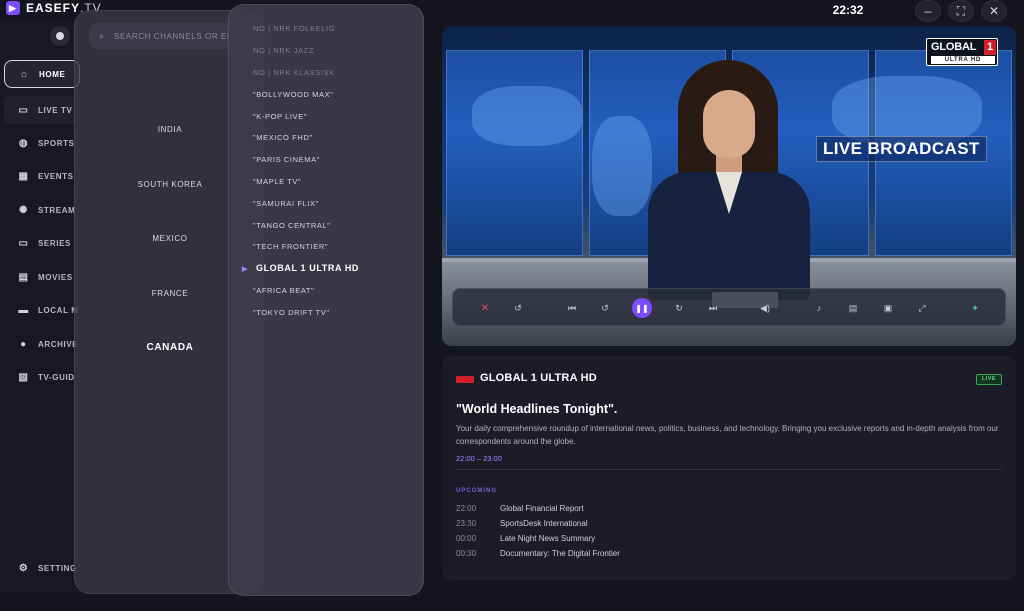  Describe the element at coordinates (23, 176) in the screenshot. I see `calendar-icon: ▦` at that location.